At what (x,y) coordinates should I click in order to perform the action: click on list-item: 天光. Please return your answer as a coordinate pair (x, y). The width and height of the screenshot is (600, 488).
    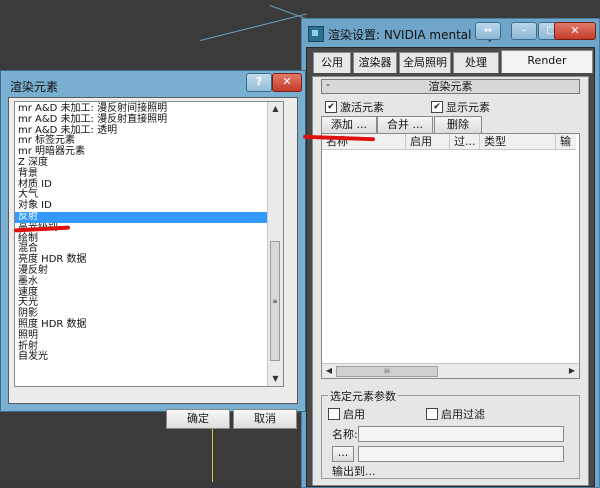
    Looking at the image, I should click on (28, 303).